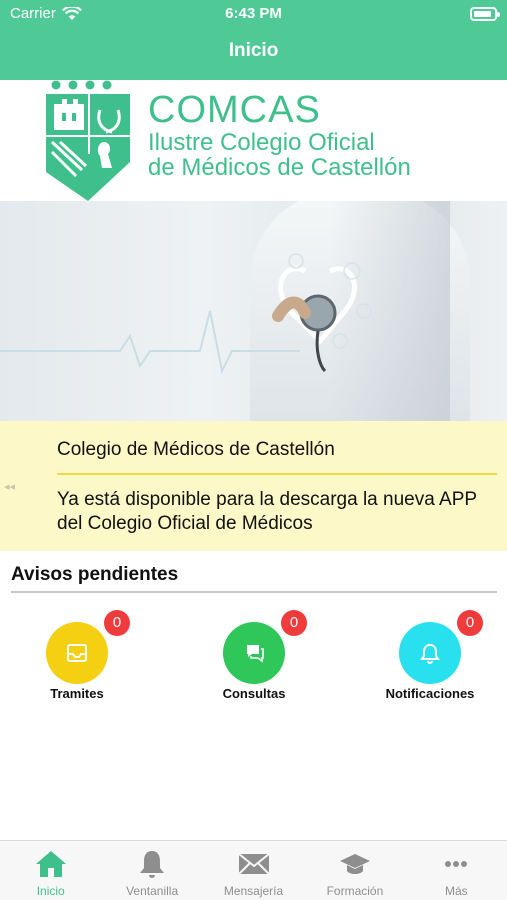 This screenshot has height=900, width=507. What do you see at coordinates (456, 891) in the screenshot?
I see `tab-mas-label: Más` at bounding box center [456, 891].